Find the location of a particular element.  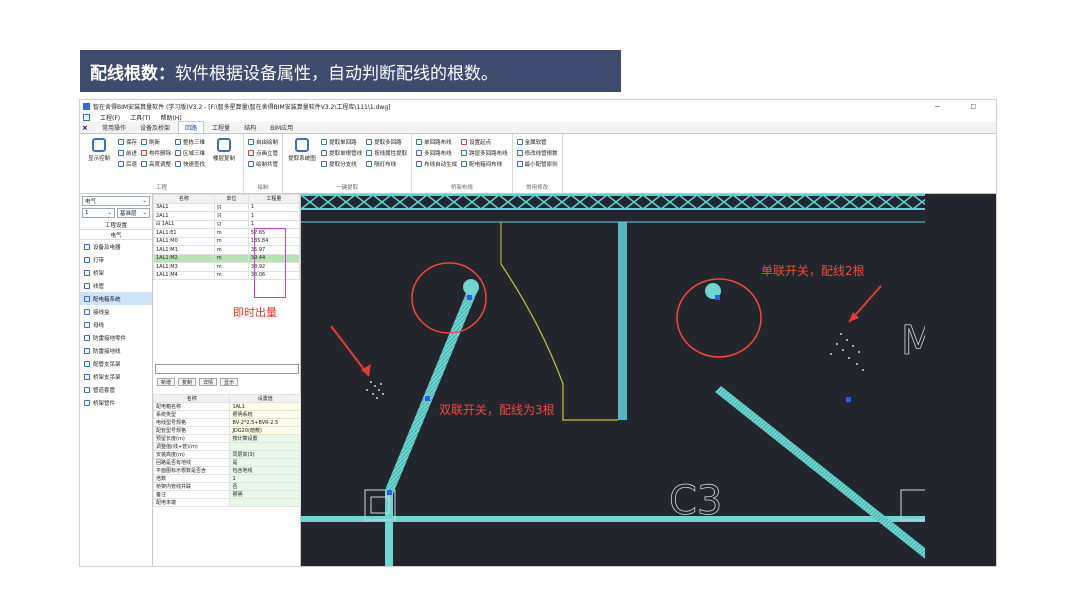

set-start-button: 设置起点 is located at coordinates (484, 142).